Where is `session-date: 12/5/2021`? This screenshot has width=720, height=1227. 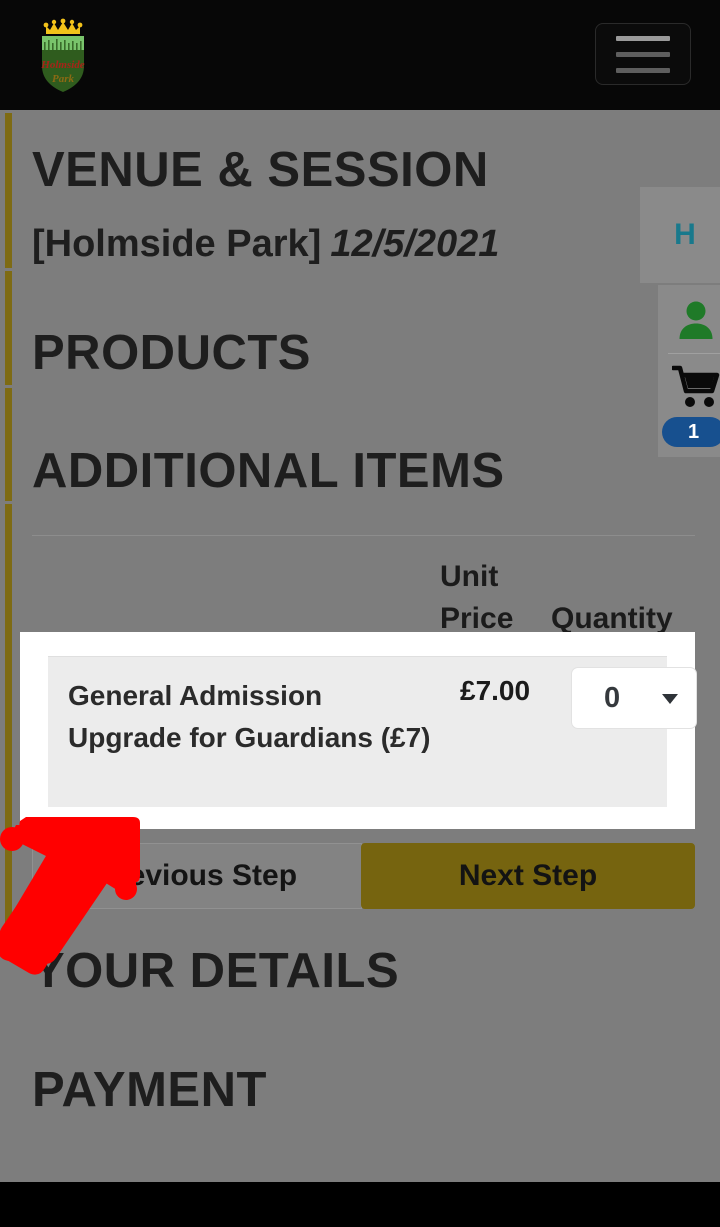
session-date: 12/5/2021 is located at coordinates (415, 244).